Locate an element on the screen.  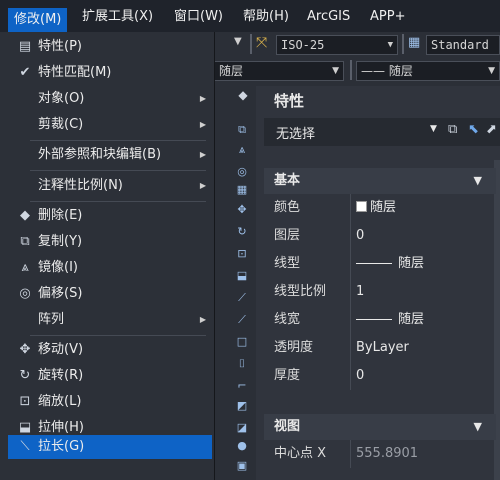
trim-icon: ⟋ is located at coordinates (242, 298).